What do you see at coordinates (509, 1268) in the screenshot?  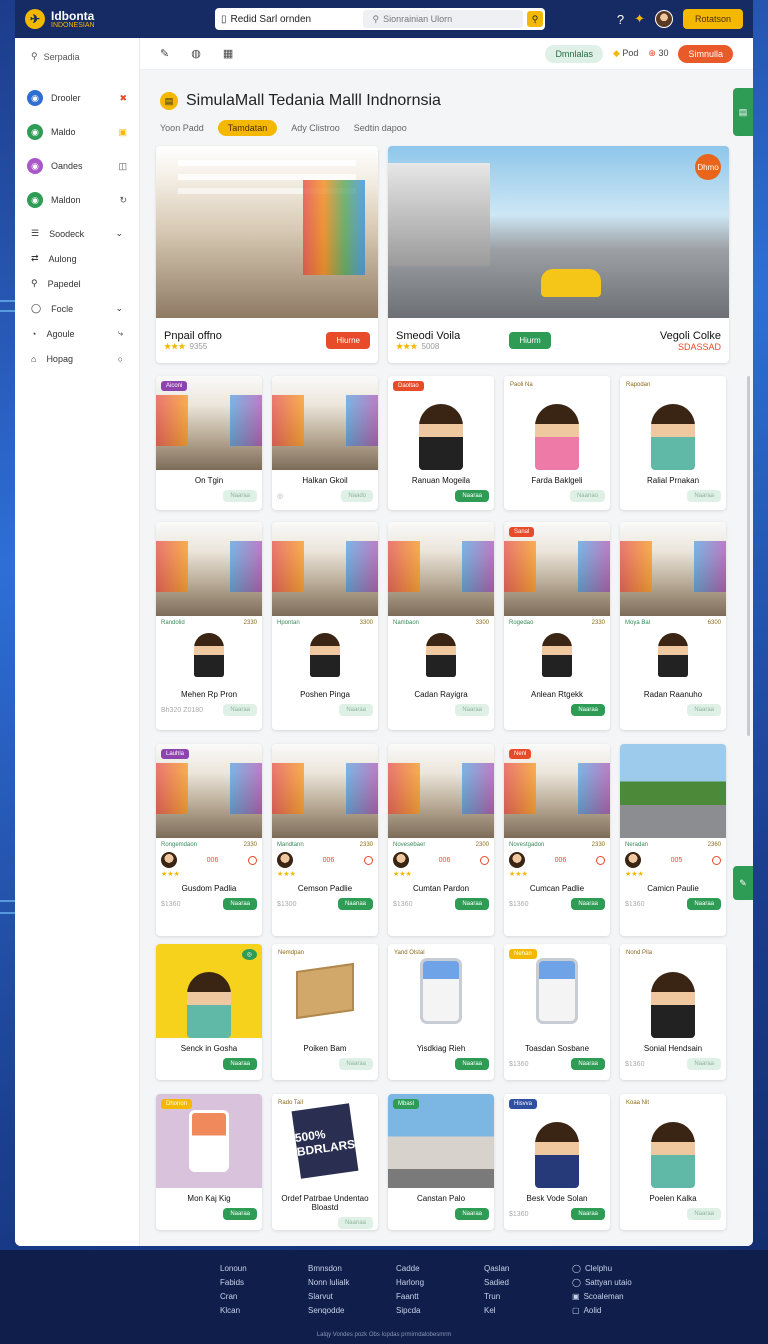 I see `footer-link: Qaslan` at bounding box center [509, 1268].